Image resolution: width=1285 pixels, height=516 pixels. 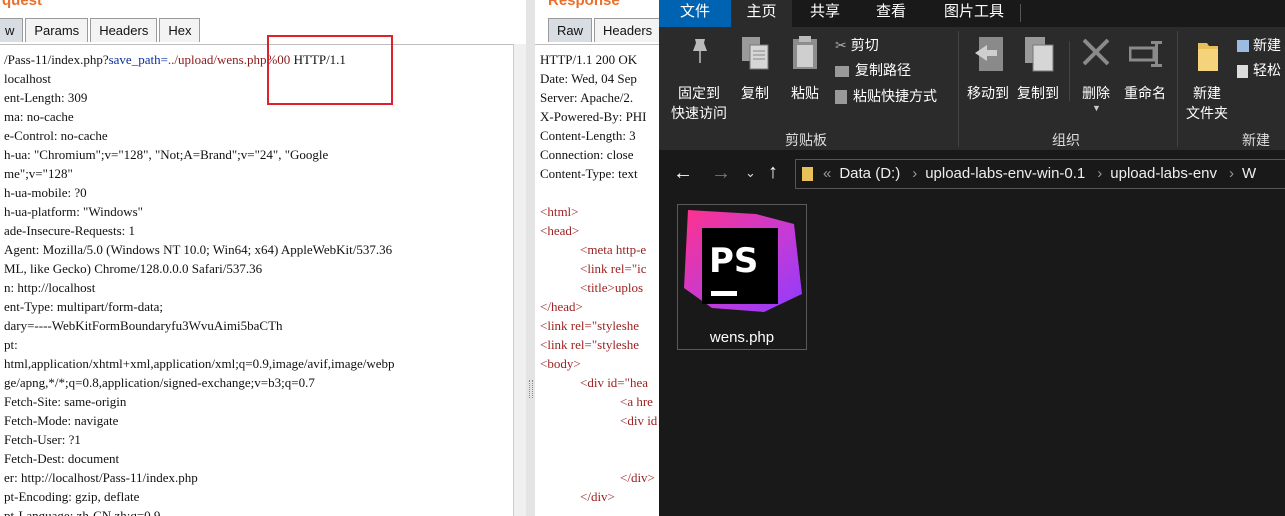 I want to click on rename-button: 重命名, so click(x=1145, y=78).